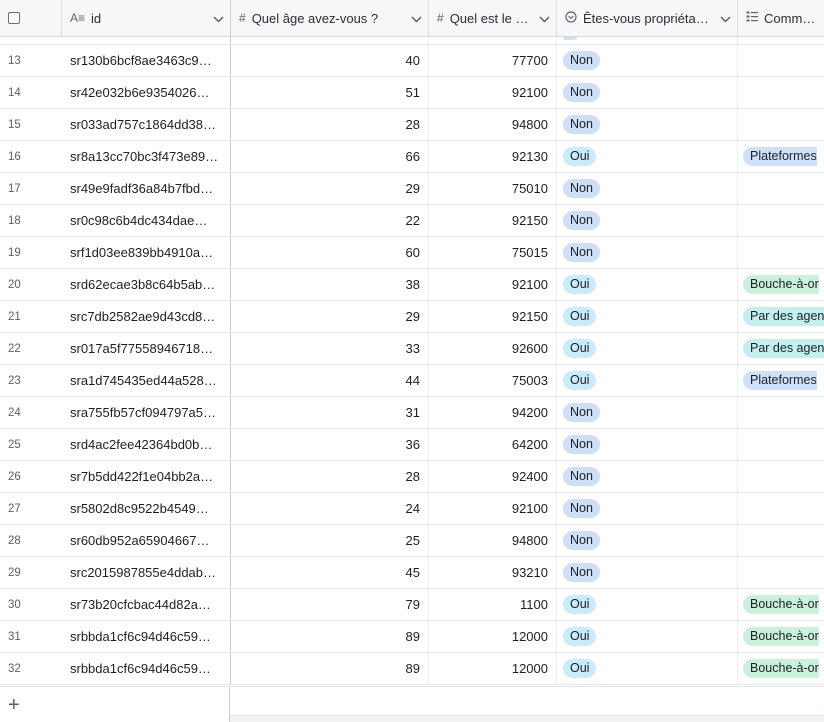 Image resolution: width=824 pixels, height=722 pixels. Describe the element at coordinates (493, 60) in the screenshot. I see `cell-postal-code: 77700` at that location.